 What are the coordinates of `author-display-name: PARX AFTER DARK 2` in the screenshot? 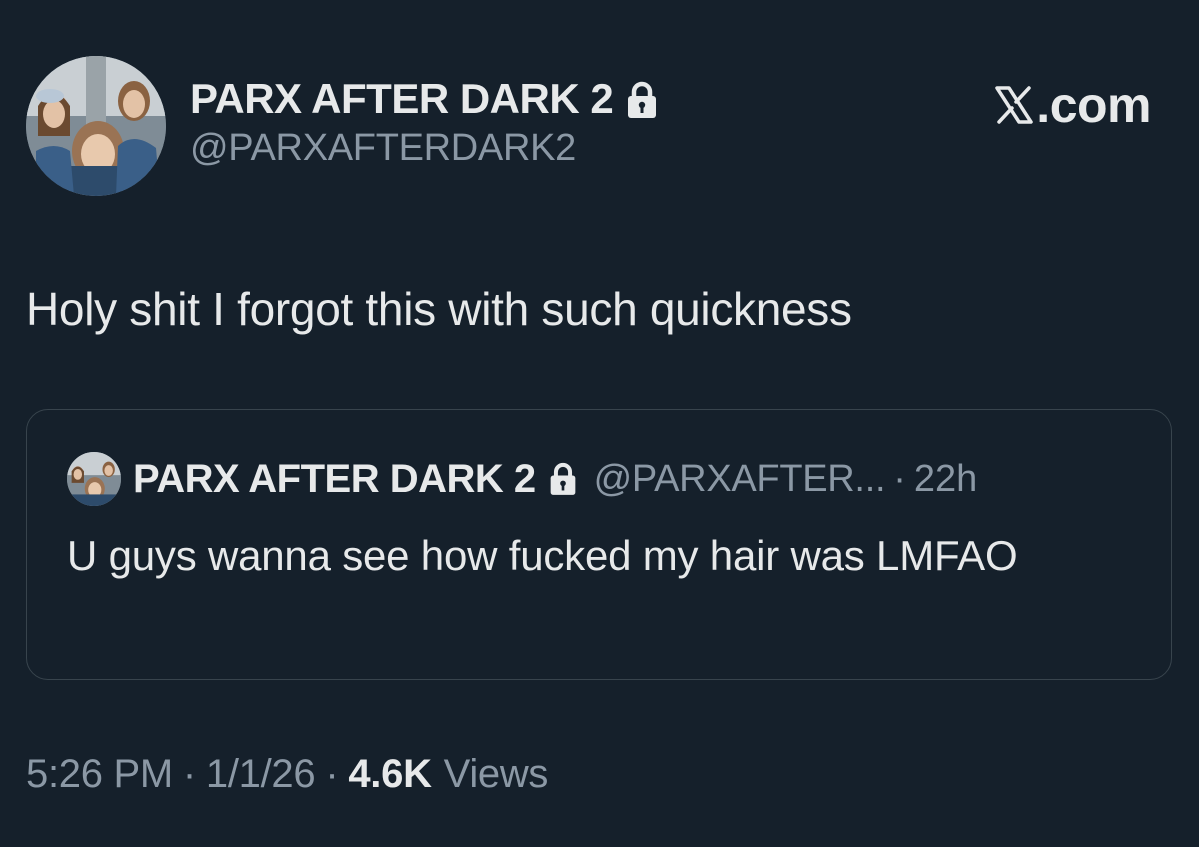 It's located at (424, 99).